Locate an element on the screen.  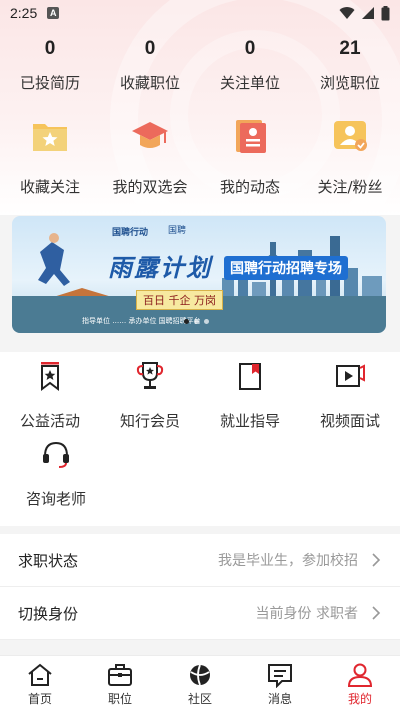
row-value: 当前身份 求职者 is located at coordinates (306, 614).